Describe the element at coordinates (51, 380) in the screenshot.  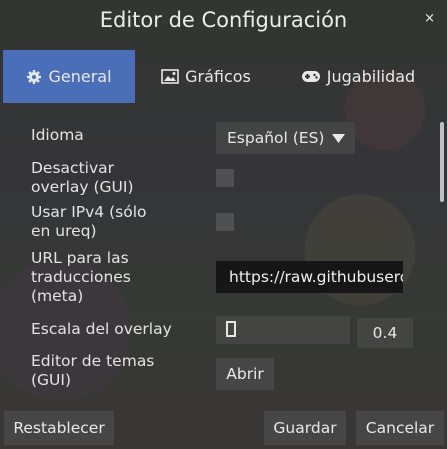
I see `theme-editor-label-line2: (GUI)` at that location.